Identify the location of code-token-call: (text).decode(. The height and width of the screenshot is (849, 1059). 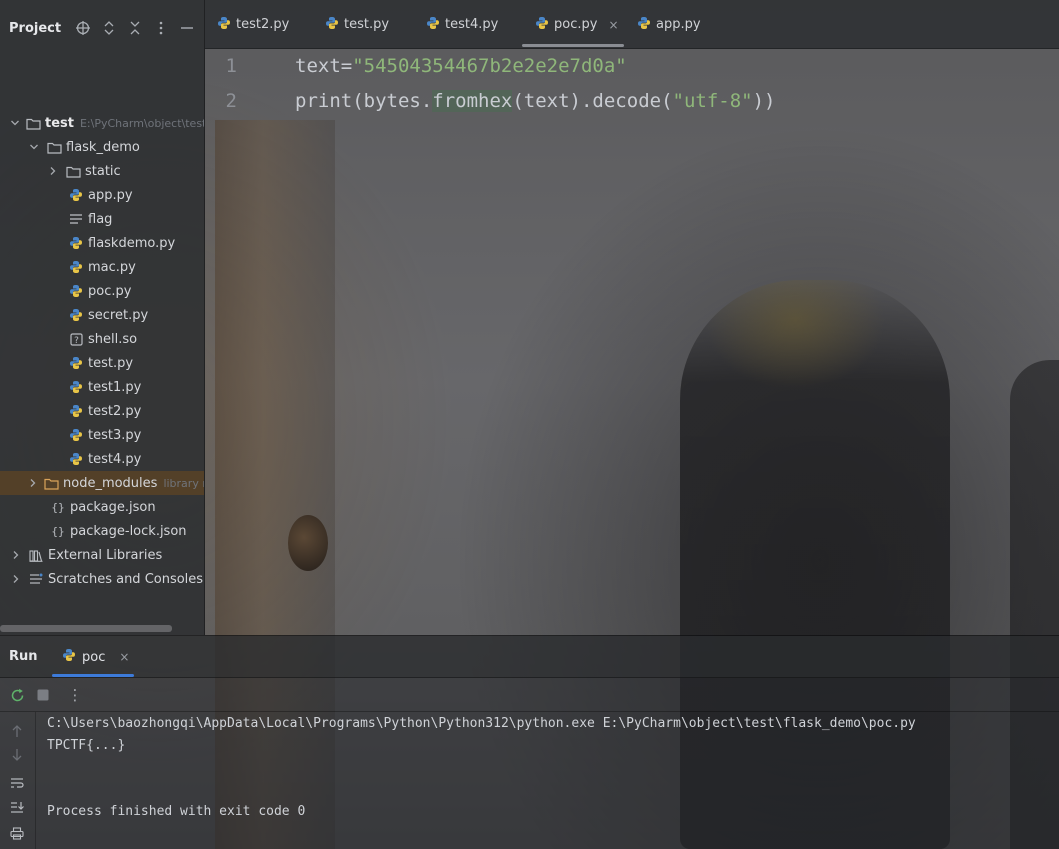
(592, 101).